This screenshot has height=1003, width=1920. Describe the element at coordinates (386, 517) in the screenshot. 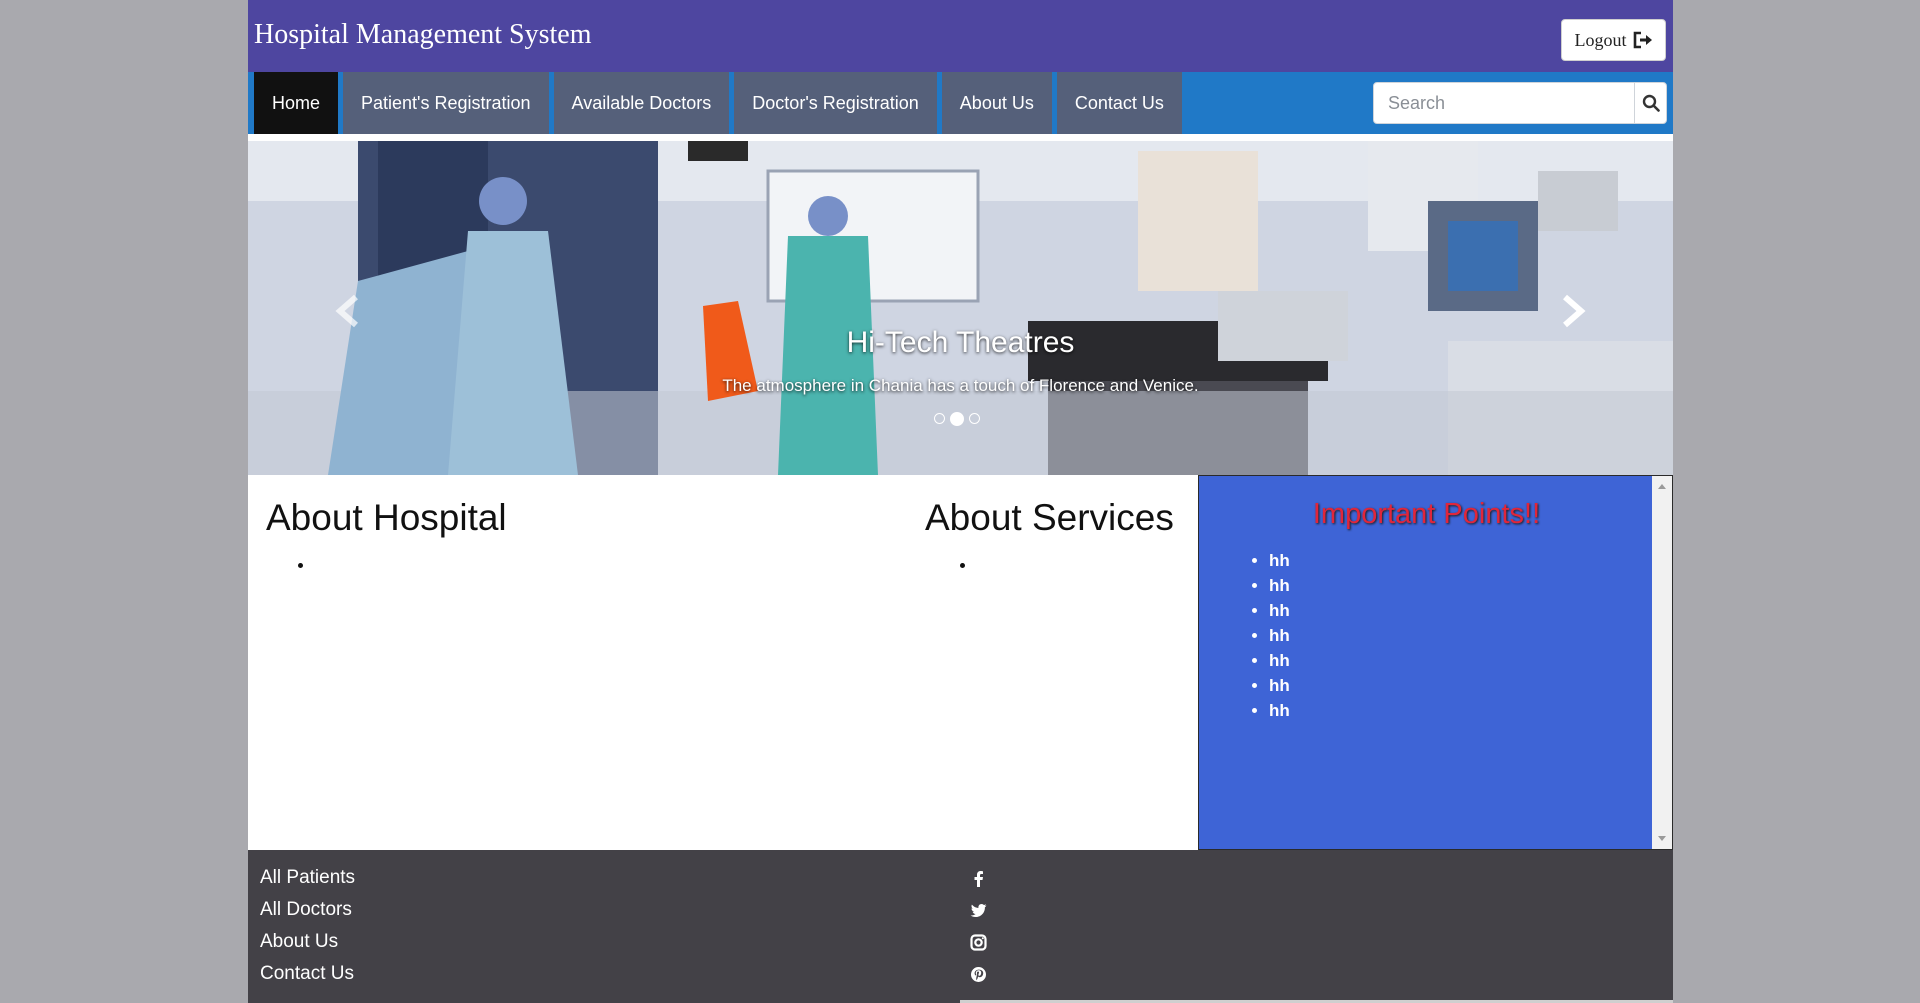

I see `about-hospital-heading: About Hospital` at that location.